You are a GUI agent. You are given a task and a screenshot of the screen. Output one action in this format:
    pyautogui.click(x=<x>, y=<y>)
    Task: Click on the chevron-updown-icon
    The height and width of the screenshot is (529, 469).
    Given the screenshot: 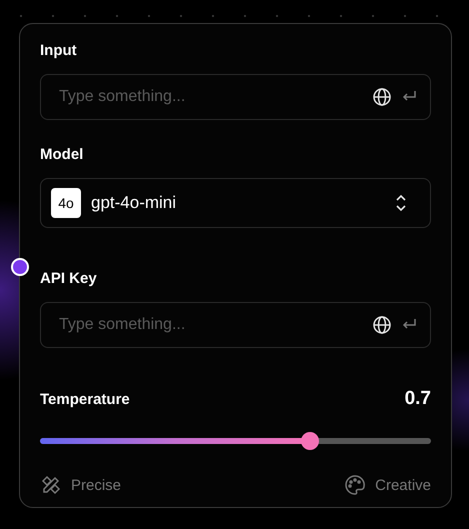 What is the action you would take?
    pyautogui.click(x=401, y=203)
    